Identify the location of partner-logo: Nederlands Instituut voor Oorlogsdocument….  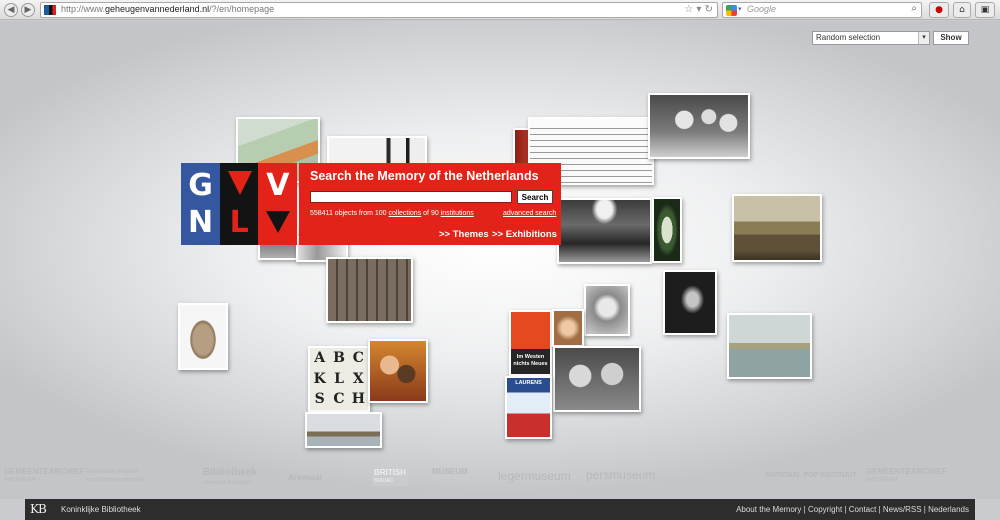
(114, 476).